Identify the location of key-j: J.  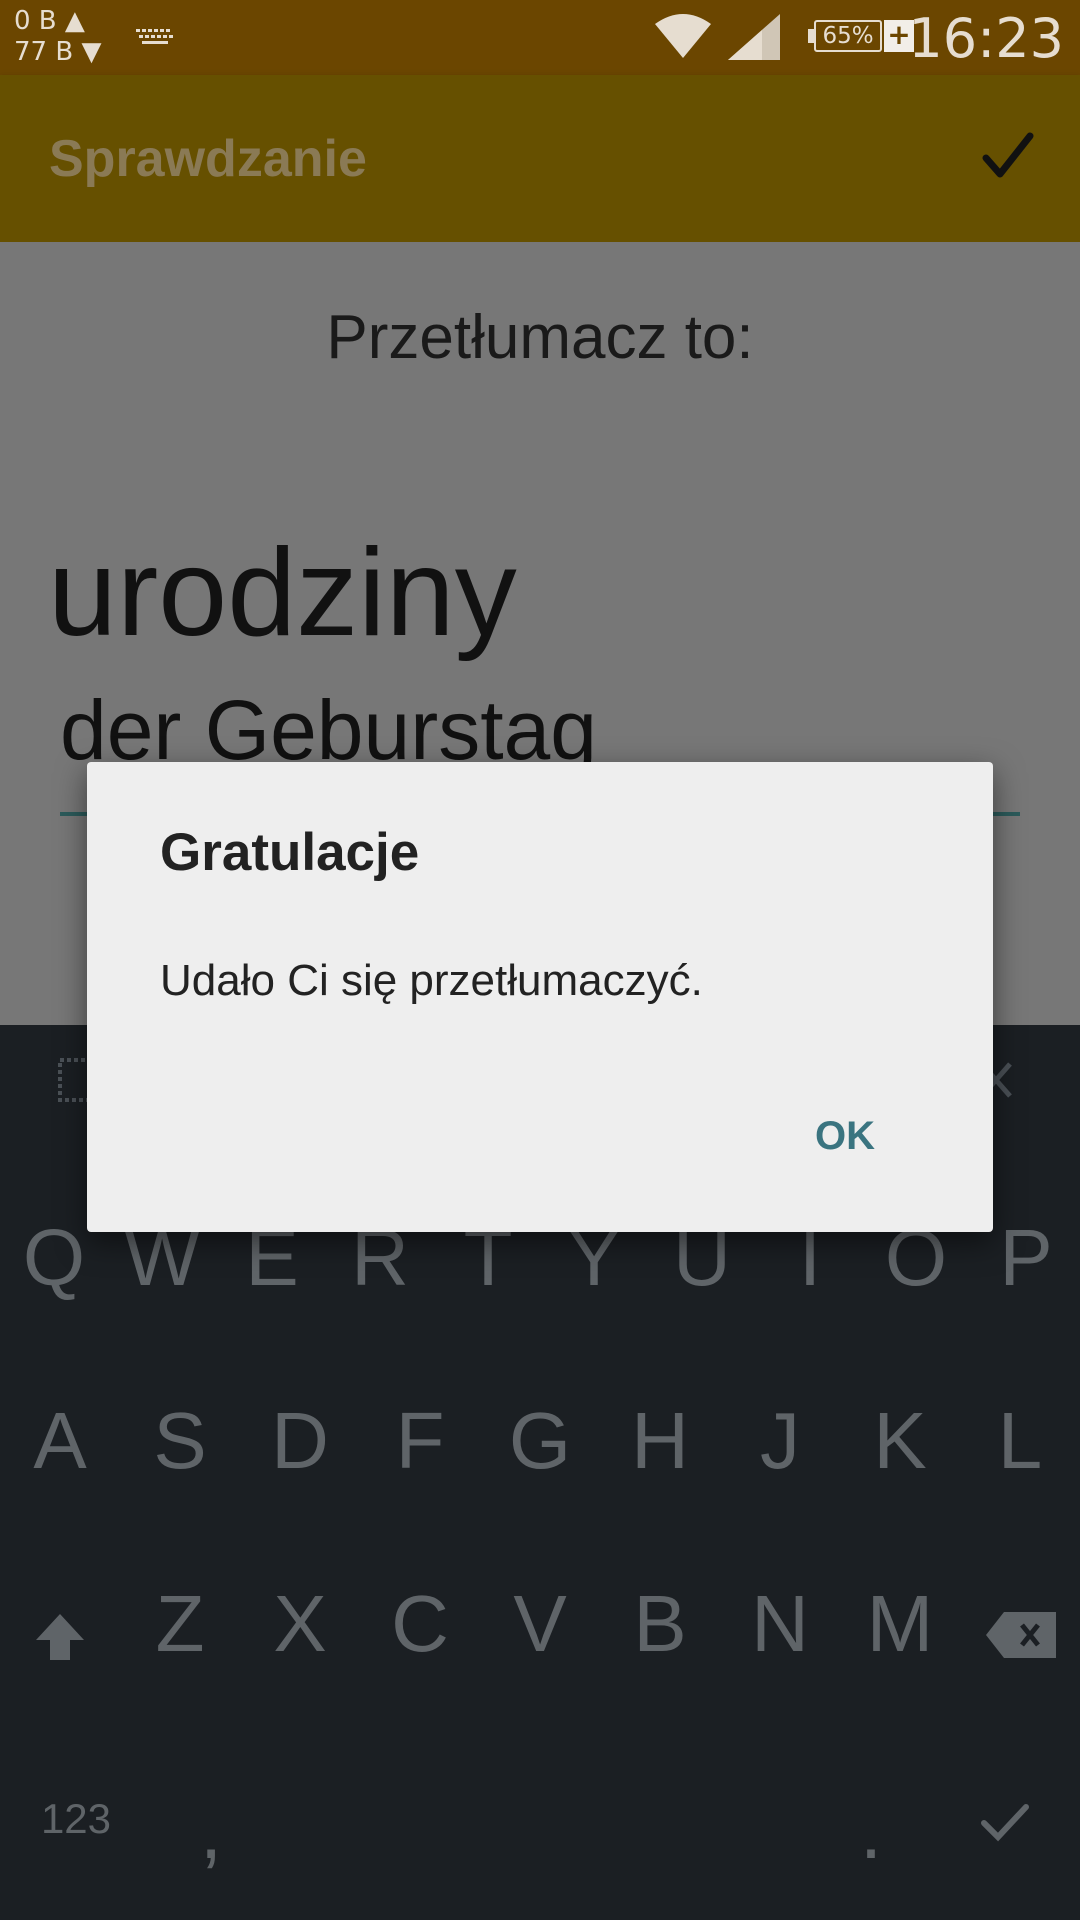
(780, 1441).